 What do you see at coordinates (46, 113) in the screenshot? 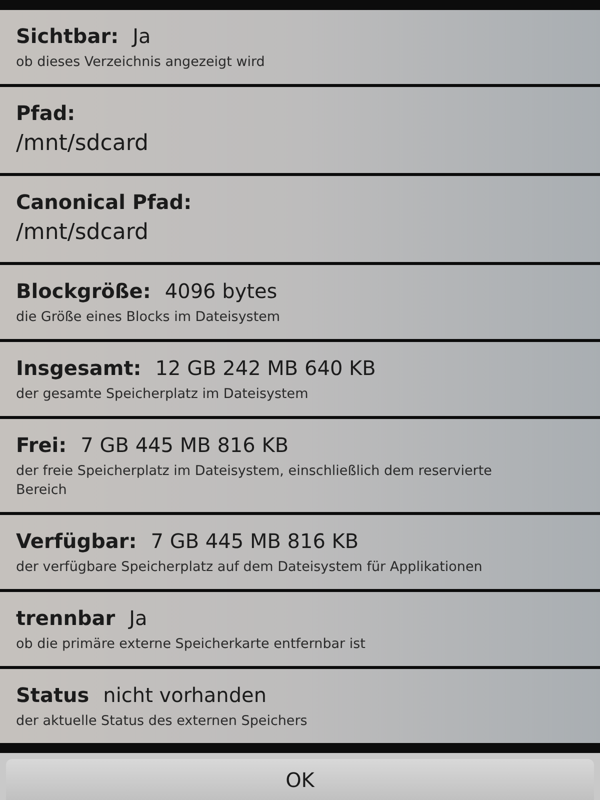
I see `property-label: Pfad:` at bounding box center [46, 113].